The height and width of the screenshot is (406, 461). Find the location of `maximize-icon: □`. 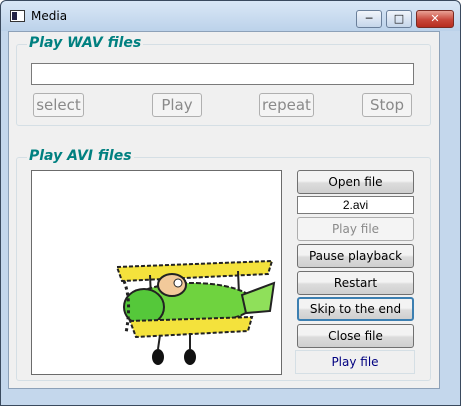

maximize-icon: □ is located at coordinates (399, 18).